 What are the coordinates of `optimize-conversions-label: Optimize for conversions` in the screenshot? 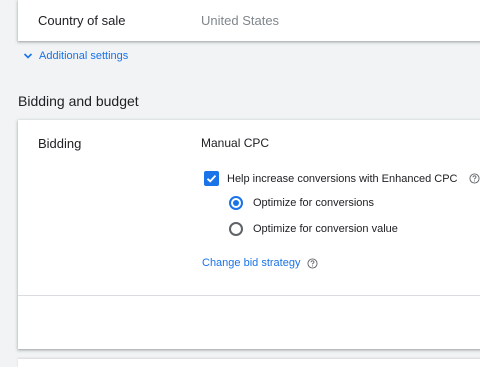 It's located at (314, 203).